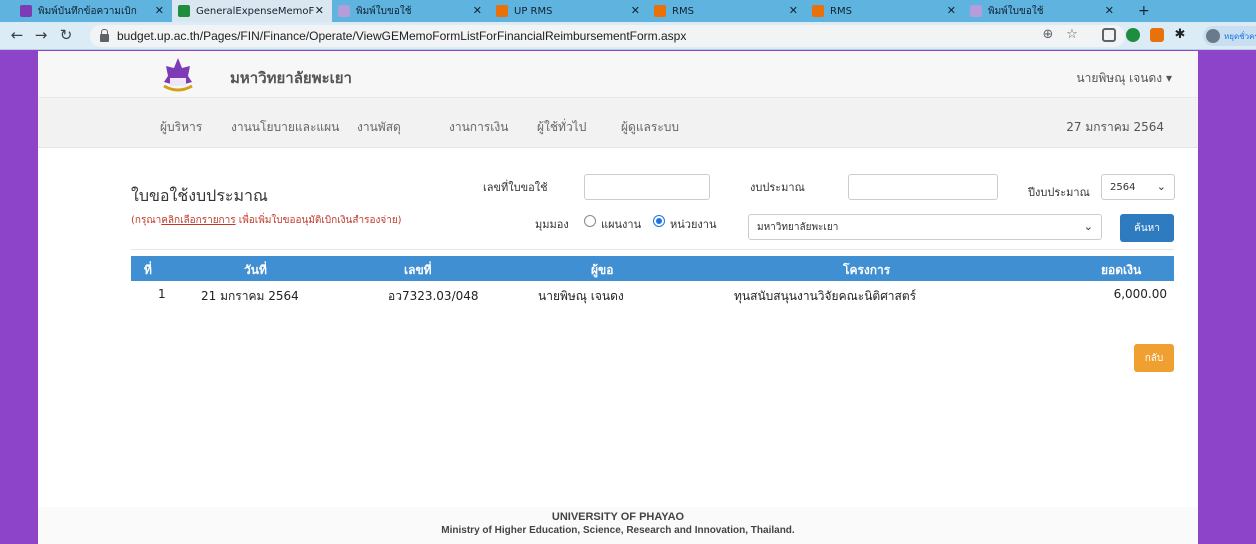 Image resolution: width=1256 pixels, height=544 pixels. I want to click on budget-input, so click(923, 187).